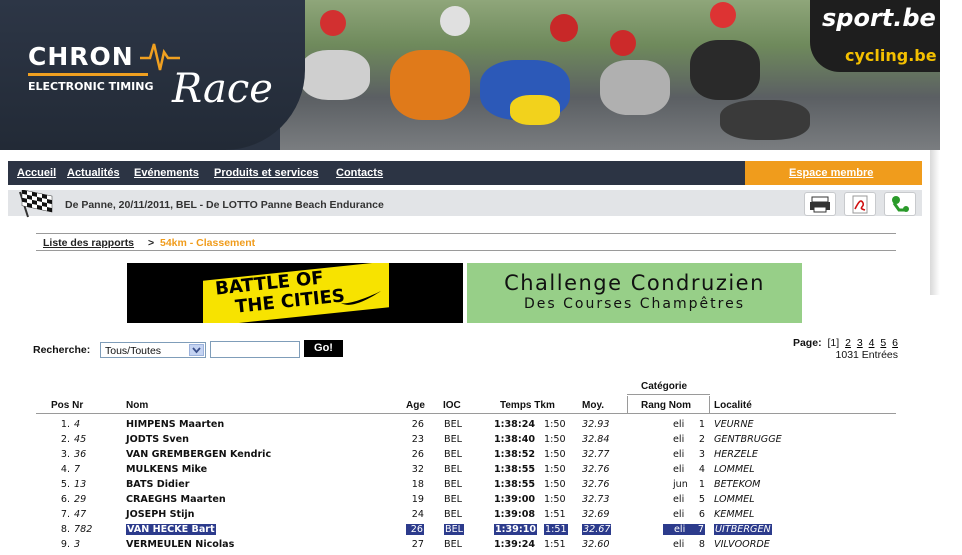 The image size is (962, 555). I want to click on row-name: VAN GREMBERGEN Kendric, so click(199, 454).